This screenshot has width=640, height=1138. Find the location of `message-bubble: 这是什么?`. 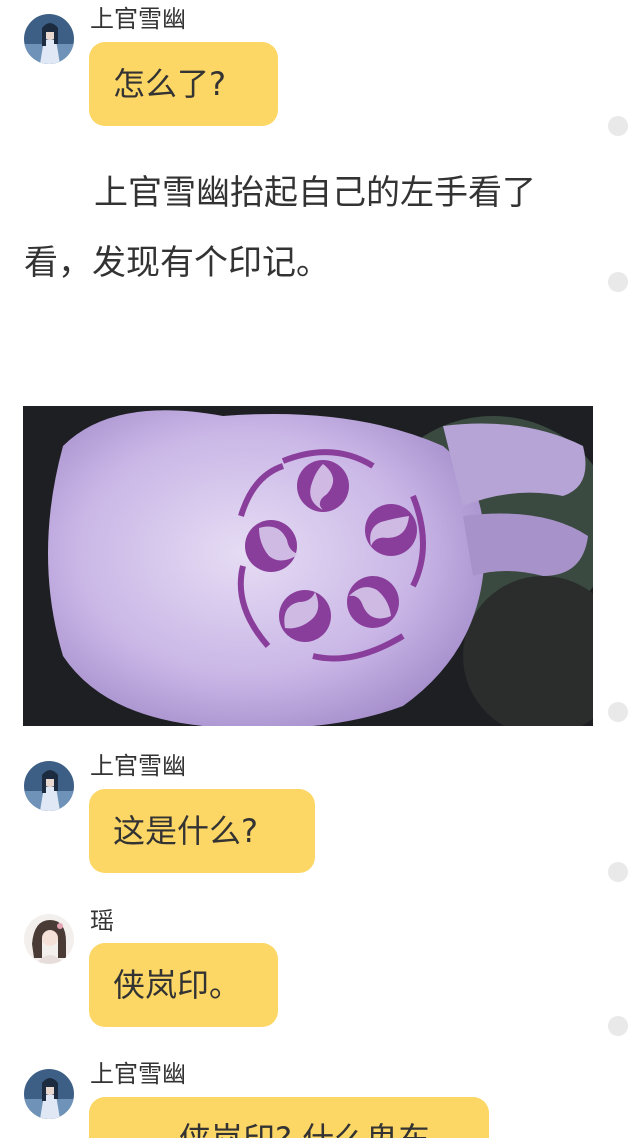

message-bubble: 这是什么? is located at coordinates (202, 831).